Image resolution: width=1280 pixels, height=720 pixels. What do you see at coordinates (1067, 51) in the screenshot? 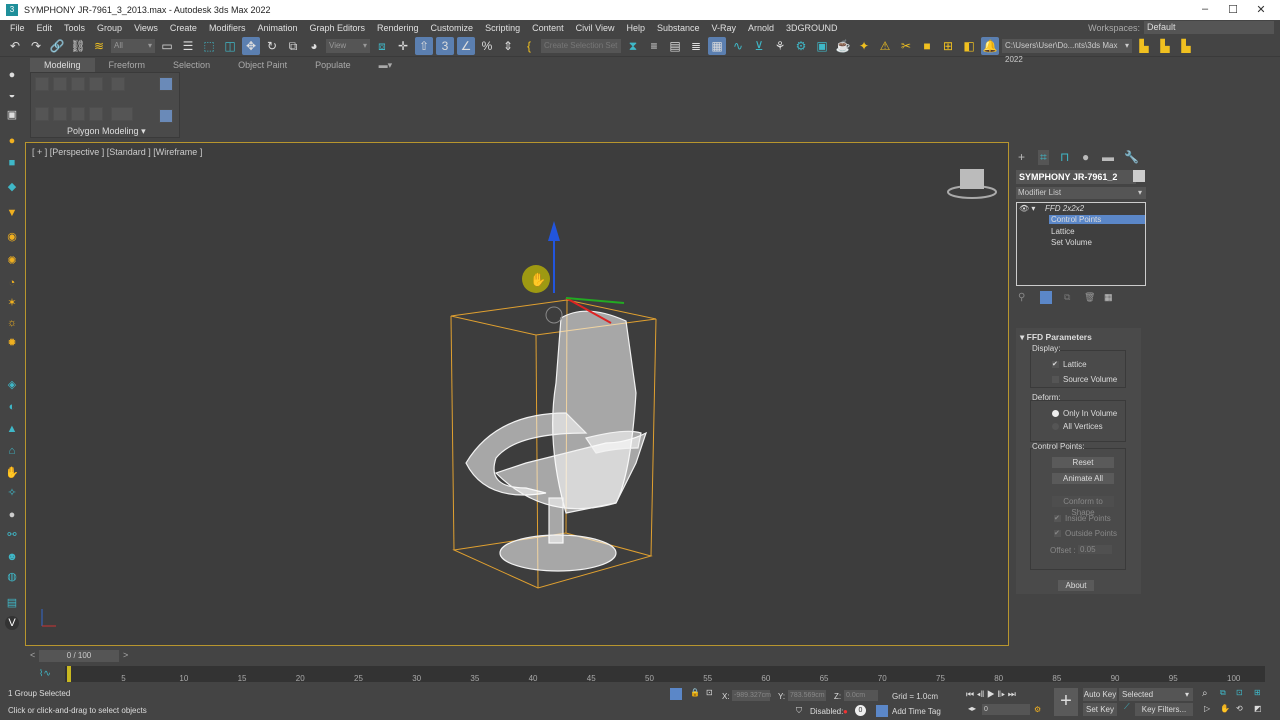
I see `project-path-dropdown: C:\Users\User\Do...nts\3ds Max 2022 ▾` at bounding box center [1067, 51].